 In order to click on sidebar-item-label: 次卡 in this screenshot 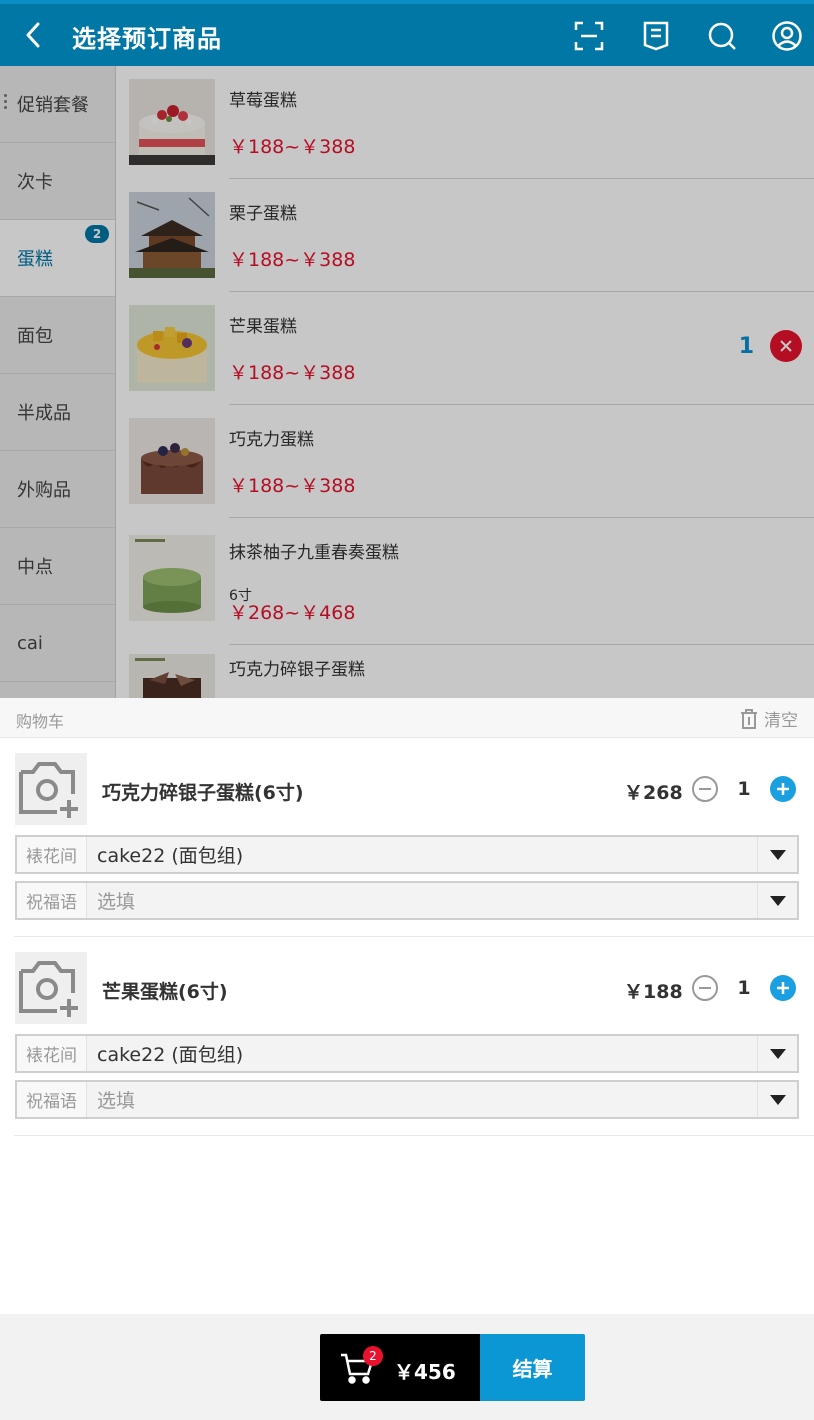, I will do `click(35, 182)`.